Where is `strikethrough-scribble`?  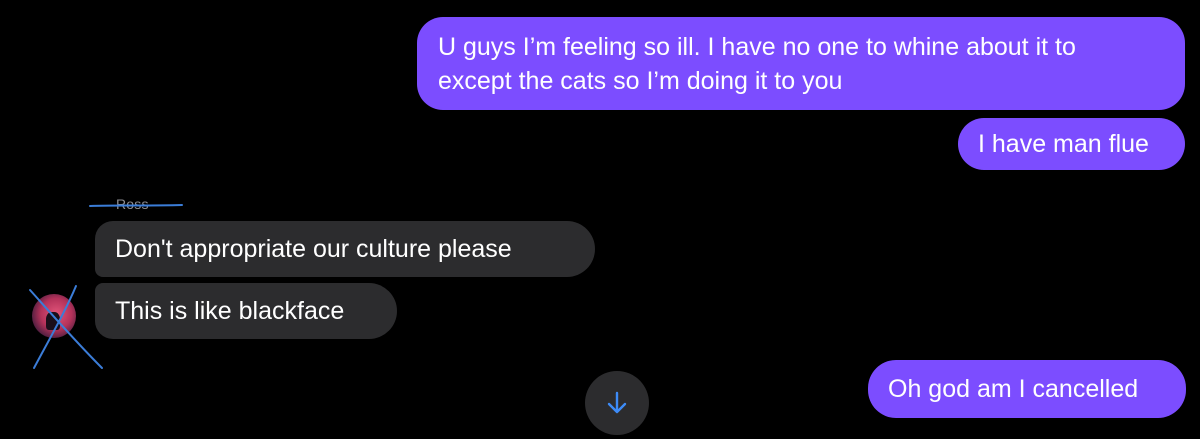 strikethrough-scribble is located at coordinates (136, 205).